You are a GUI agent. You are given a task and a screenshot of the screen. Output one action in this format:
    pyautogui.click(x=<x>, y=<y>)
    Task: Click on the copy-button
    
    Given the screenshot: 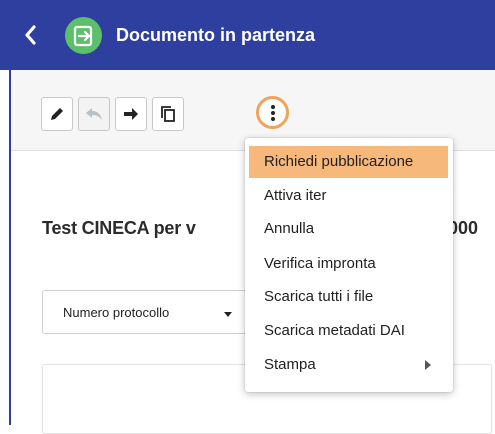 What is the action you would take?
    pyautogui.click(x=168, y=114)
    